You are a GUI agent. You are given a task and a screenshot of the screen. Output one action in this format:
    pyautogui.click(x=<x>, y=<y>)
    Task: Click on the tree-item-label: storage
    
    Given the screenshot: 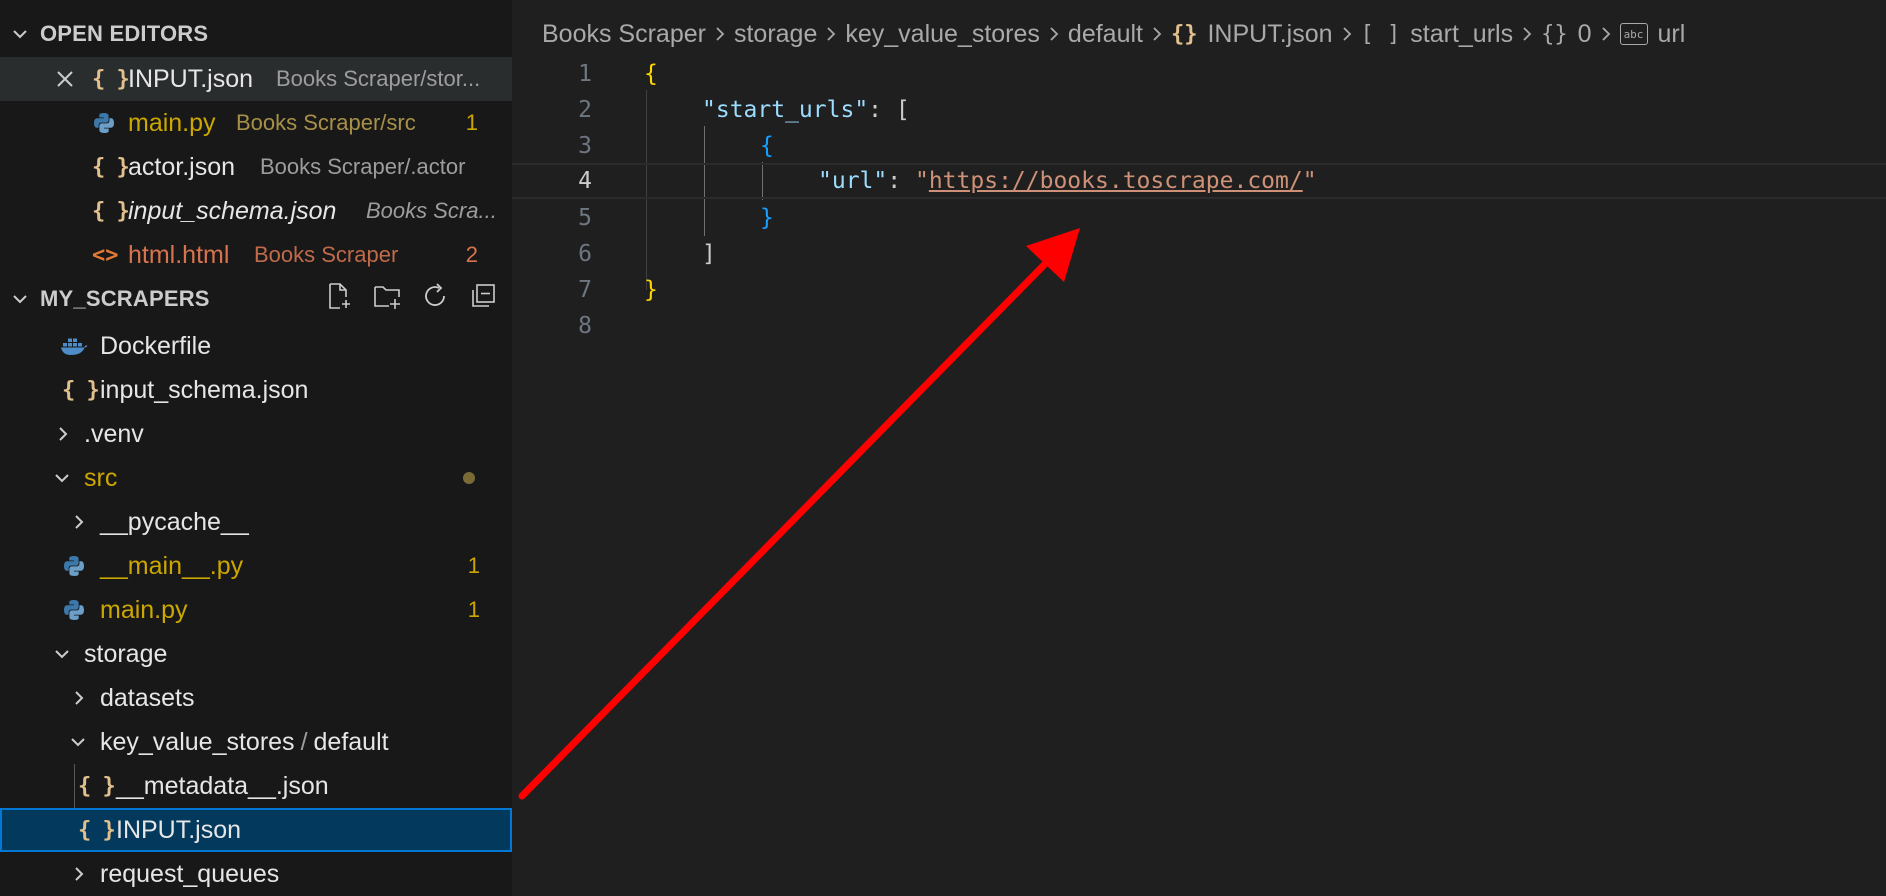 What is the action you would take?
    pyautogui.click(x=126, y=653)
    